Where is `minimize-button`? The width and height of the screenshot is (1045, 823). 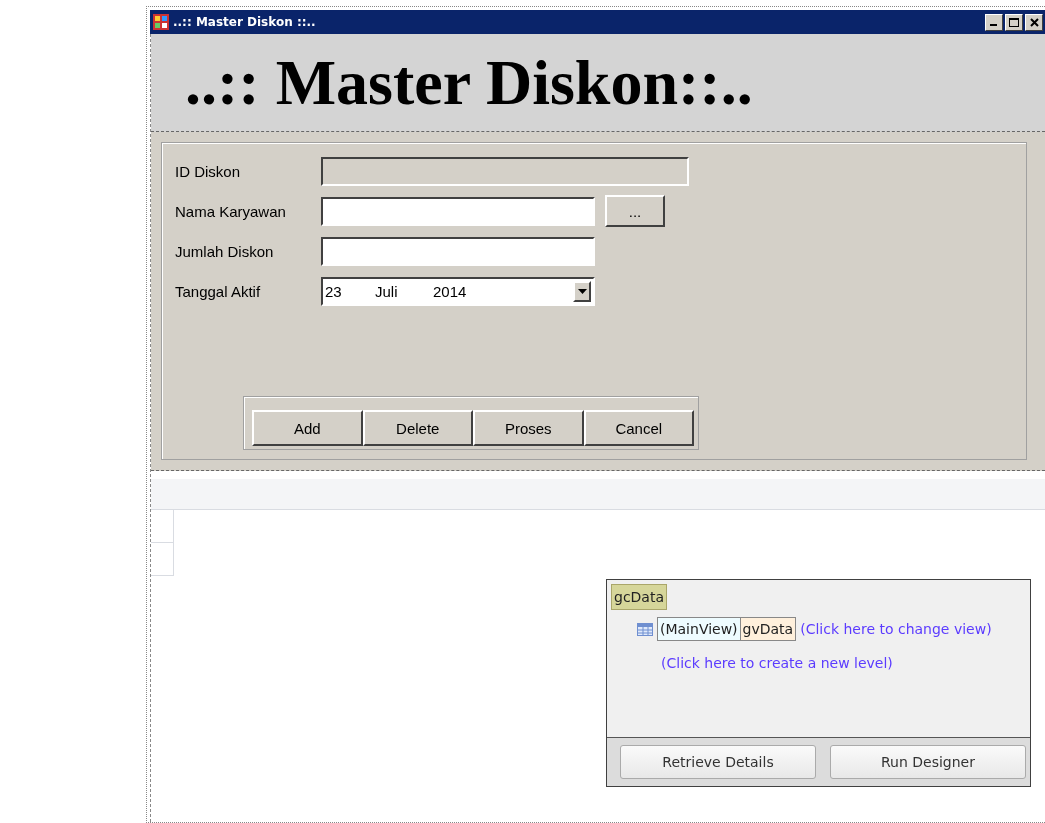 minimize-button is located at coordinates (994, 22).